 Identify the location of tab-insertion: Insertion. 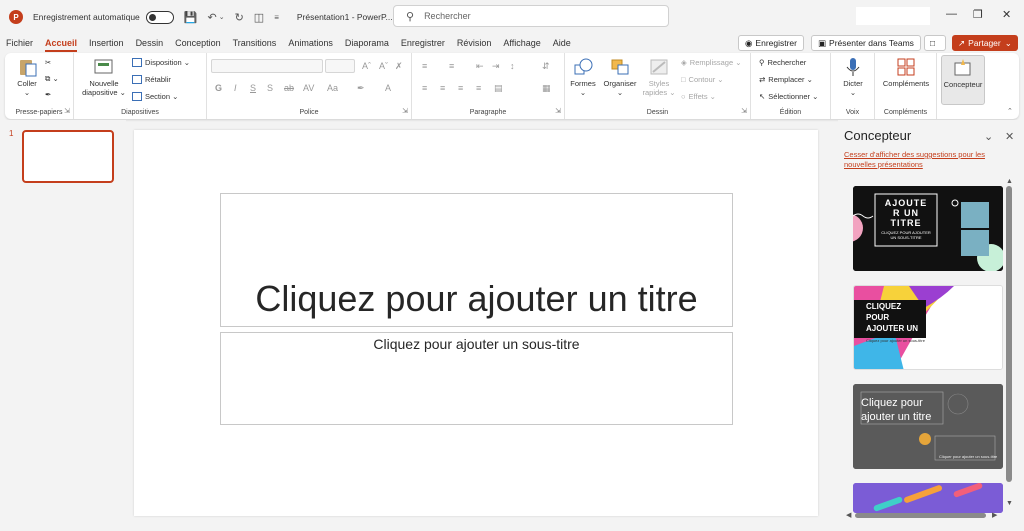
(106, 43).